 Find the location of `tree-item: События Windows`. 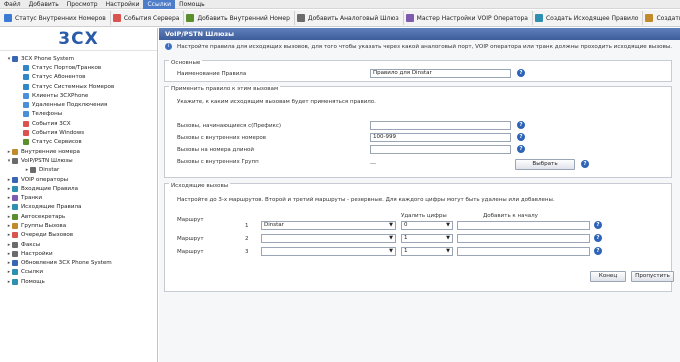

tree-item: События Windows is located at coordinates (78, 132).